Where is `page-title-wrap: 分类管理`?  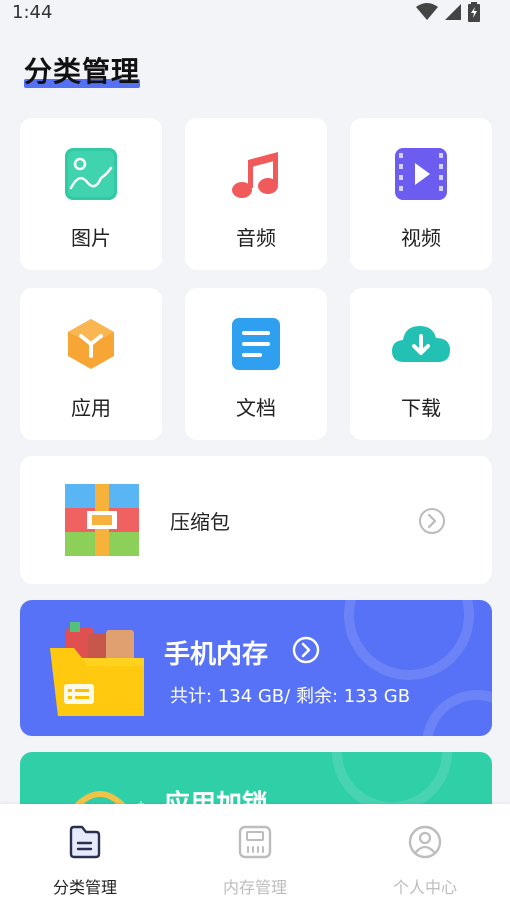 page-title-wrap: 分类管理 is located at coordinates (82, 70).